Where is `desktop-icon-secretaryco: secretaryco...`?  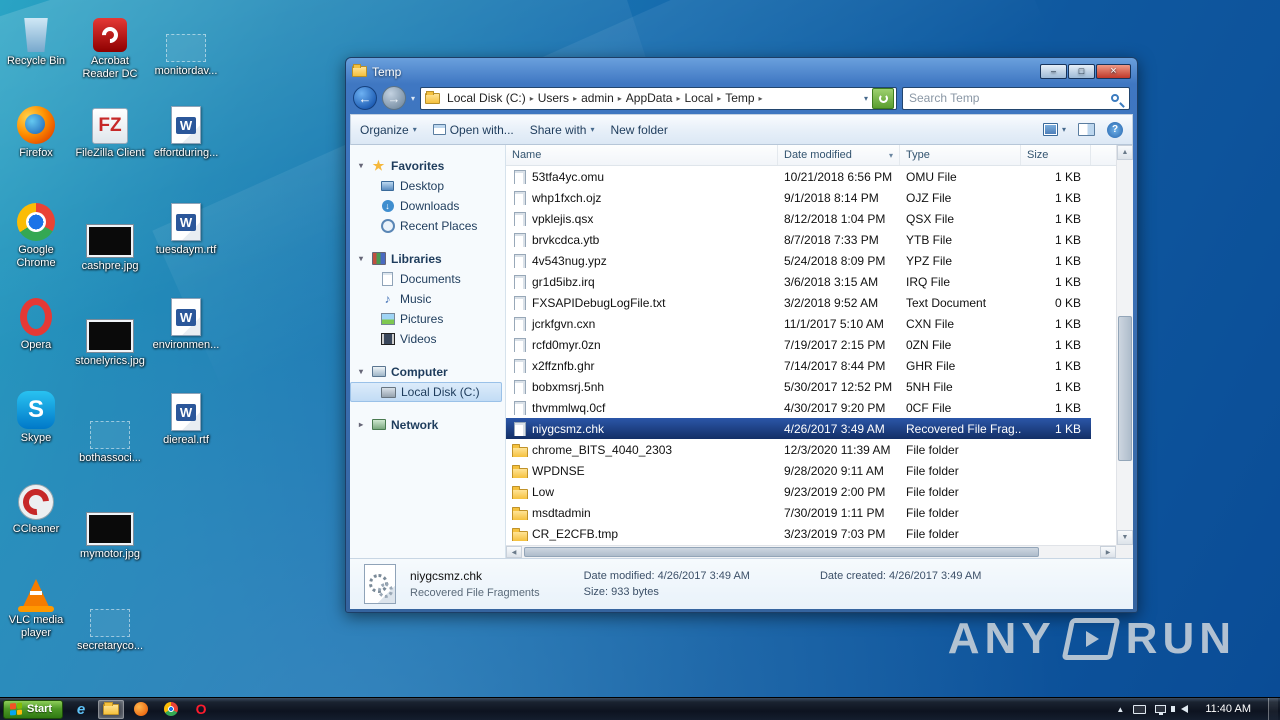
desktop-icon-secretaryco: secretaryco... is located at coordinates (110, 623).